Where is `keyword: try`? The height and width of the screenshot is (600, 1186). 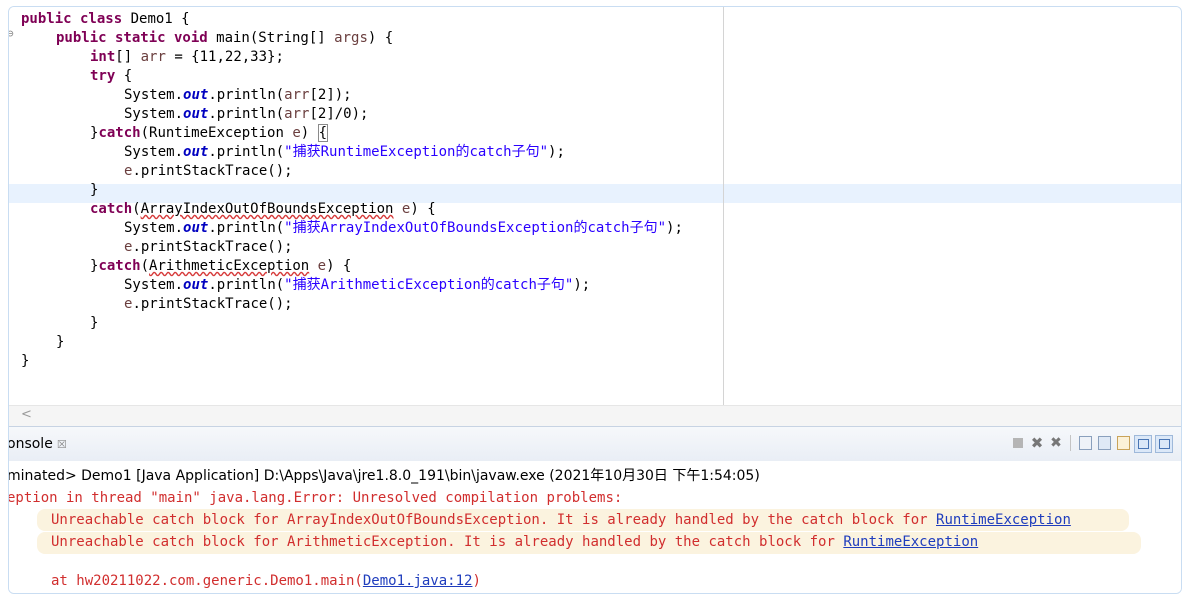
keyword: try is located at coordinates (103, 76).